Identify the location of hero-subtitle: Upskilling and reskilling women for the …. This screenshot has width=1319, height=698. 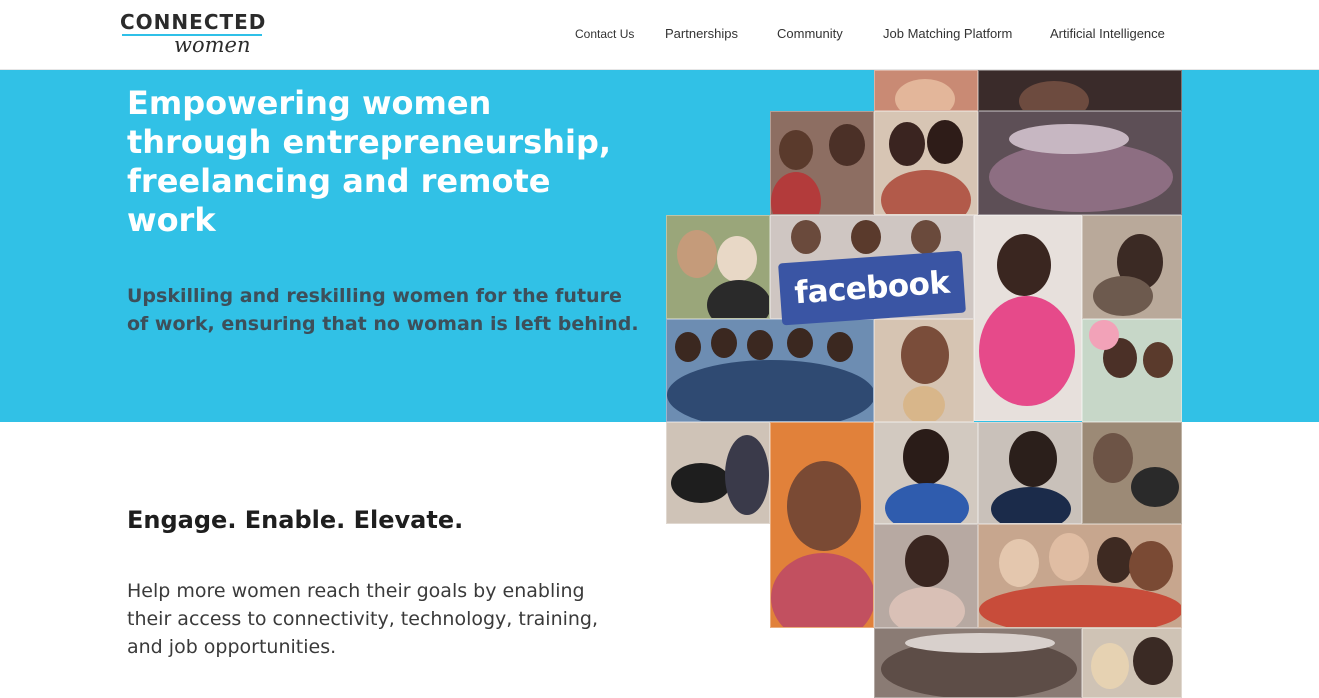
(383, 310).